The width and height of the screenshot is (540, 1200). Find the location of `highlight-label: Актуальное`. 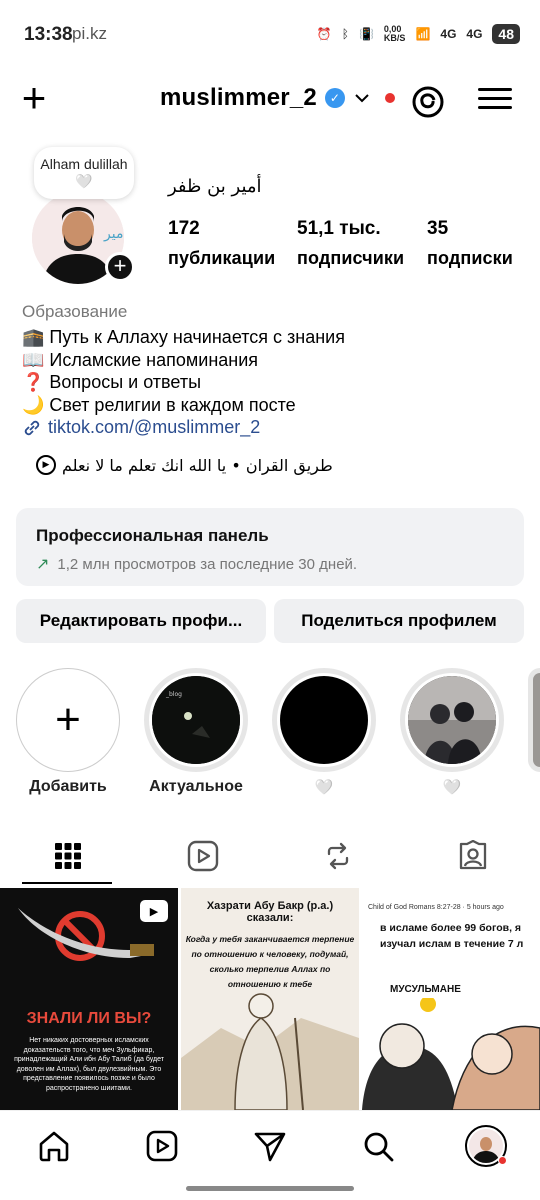

highlight-label: Актуальное is located at coordinates (196, 786).